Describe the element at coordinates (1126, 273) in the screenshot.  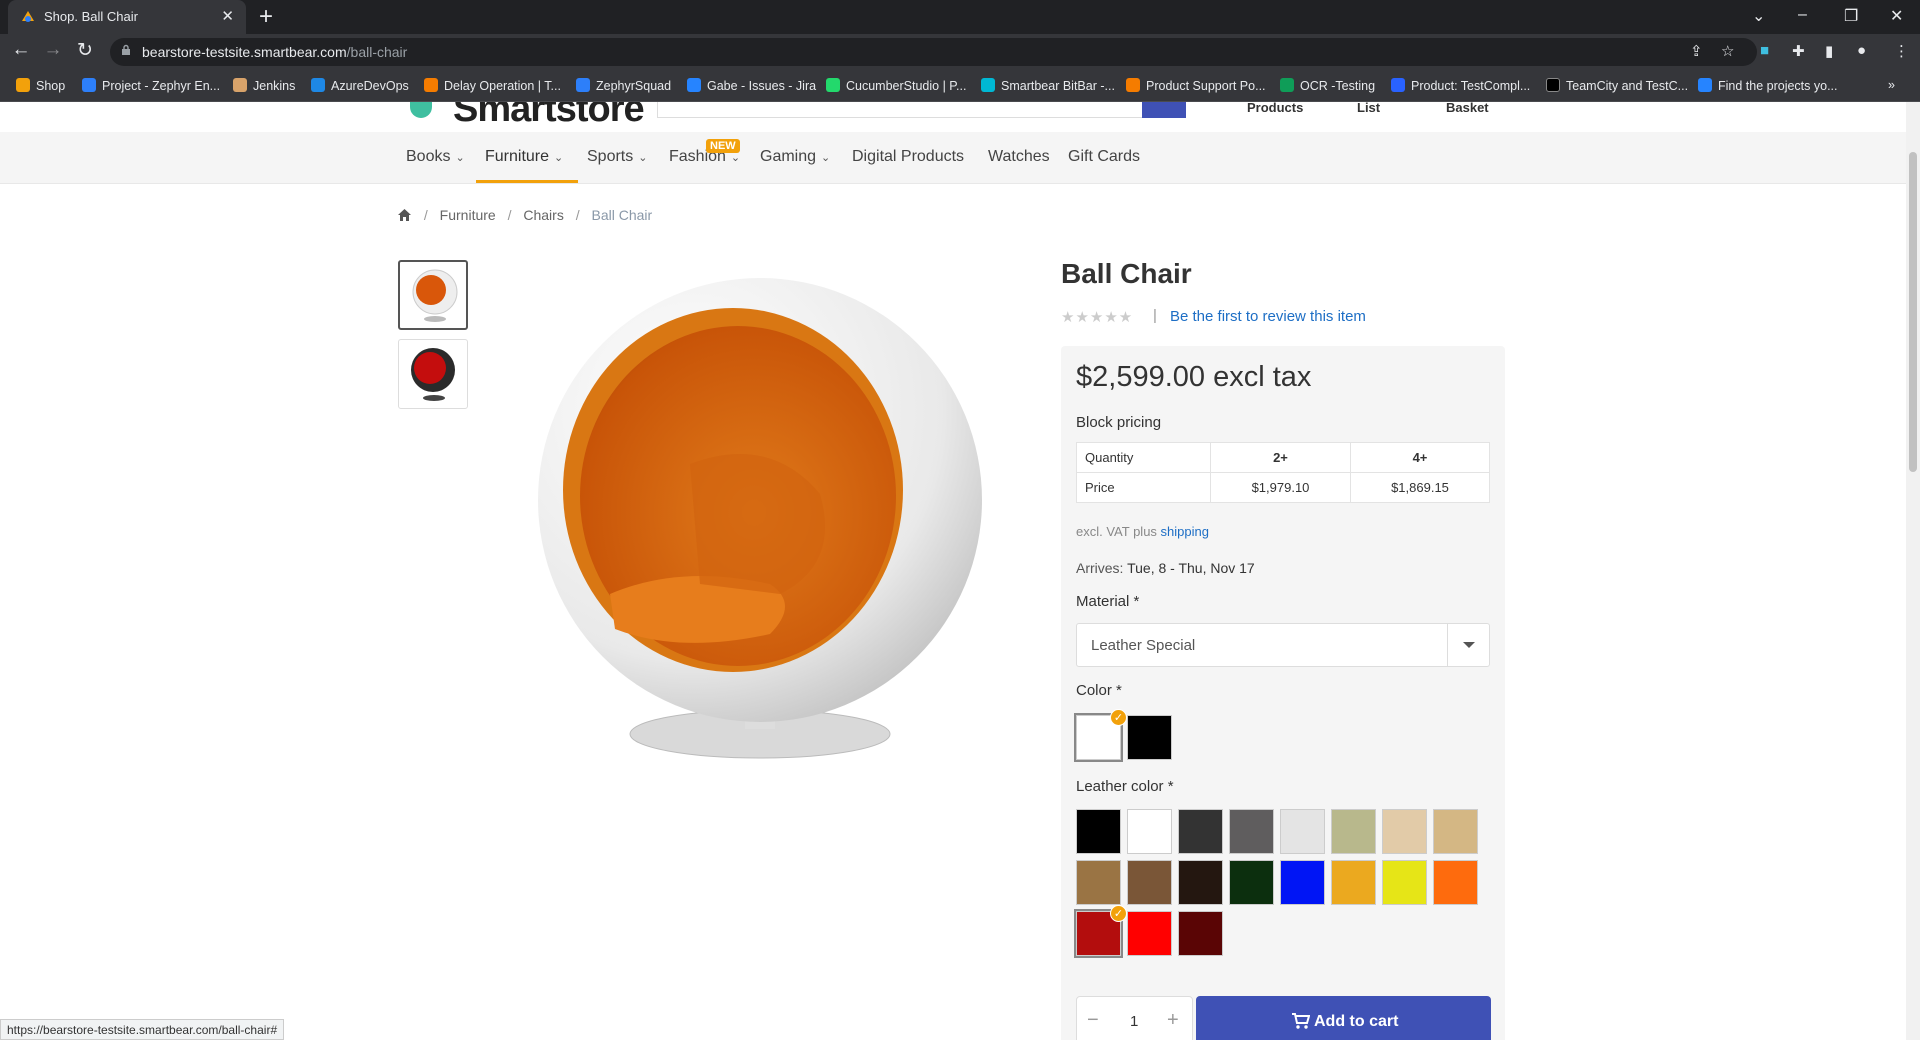
I see `product-title: Ball Chair` at that location.